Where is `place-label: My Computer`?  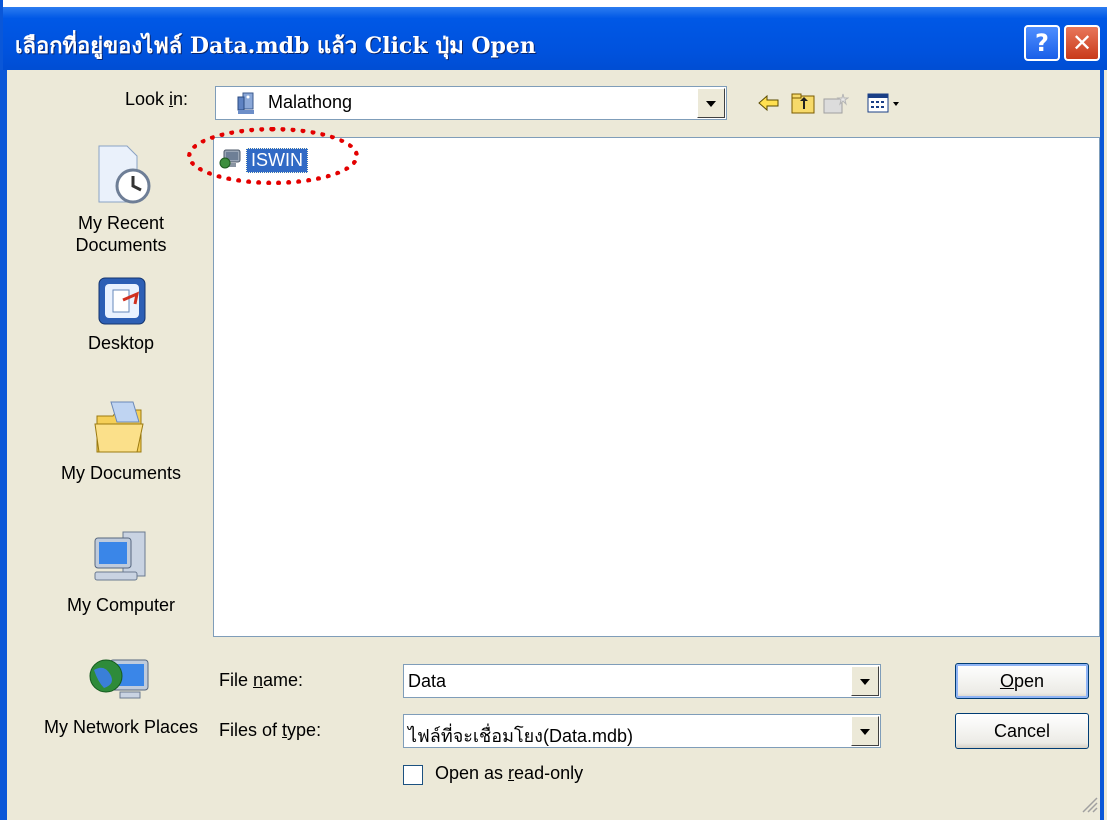
place-label: My Computer is located at coordinates (121, 605).